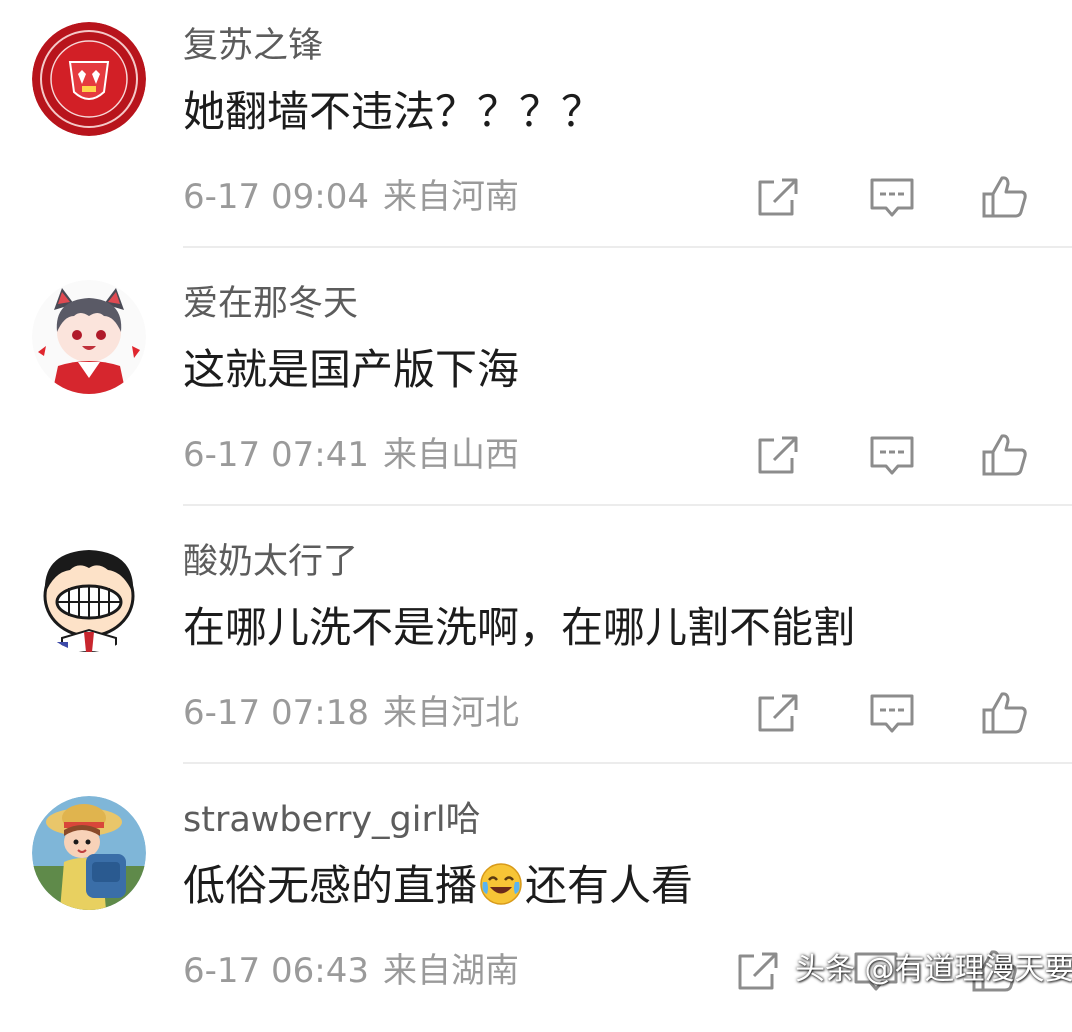 This screenshot has width=1072, height=1032. Describe the element at coordinates (330, 885) in the screenshot. I see `comment-text-before: 低俗无感的直播` at that location.